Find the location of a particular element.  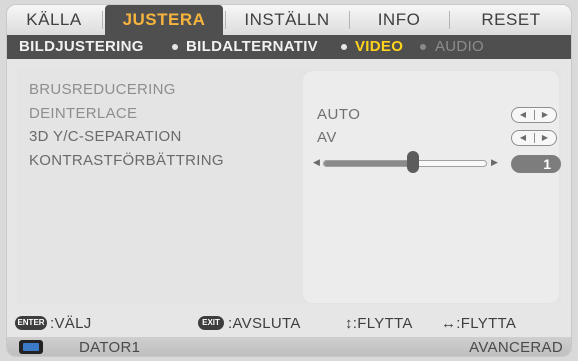

yc-separation-label: 3D Y/C-SEPARATION is located at coordinates (105, 136).